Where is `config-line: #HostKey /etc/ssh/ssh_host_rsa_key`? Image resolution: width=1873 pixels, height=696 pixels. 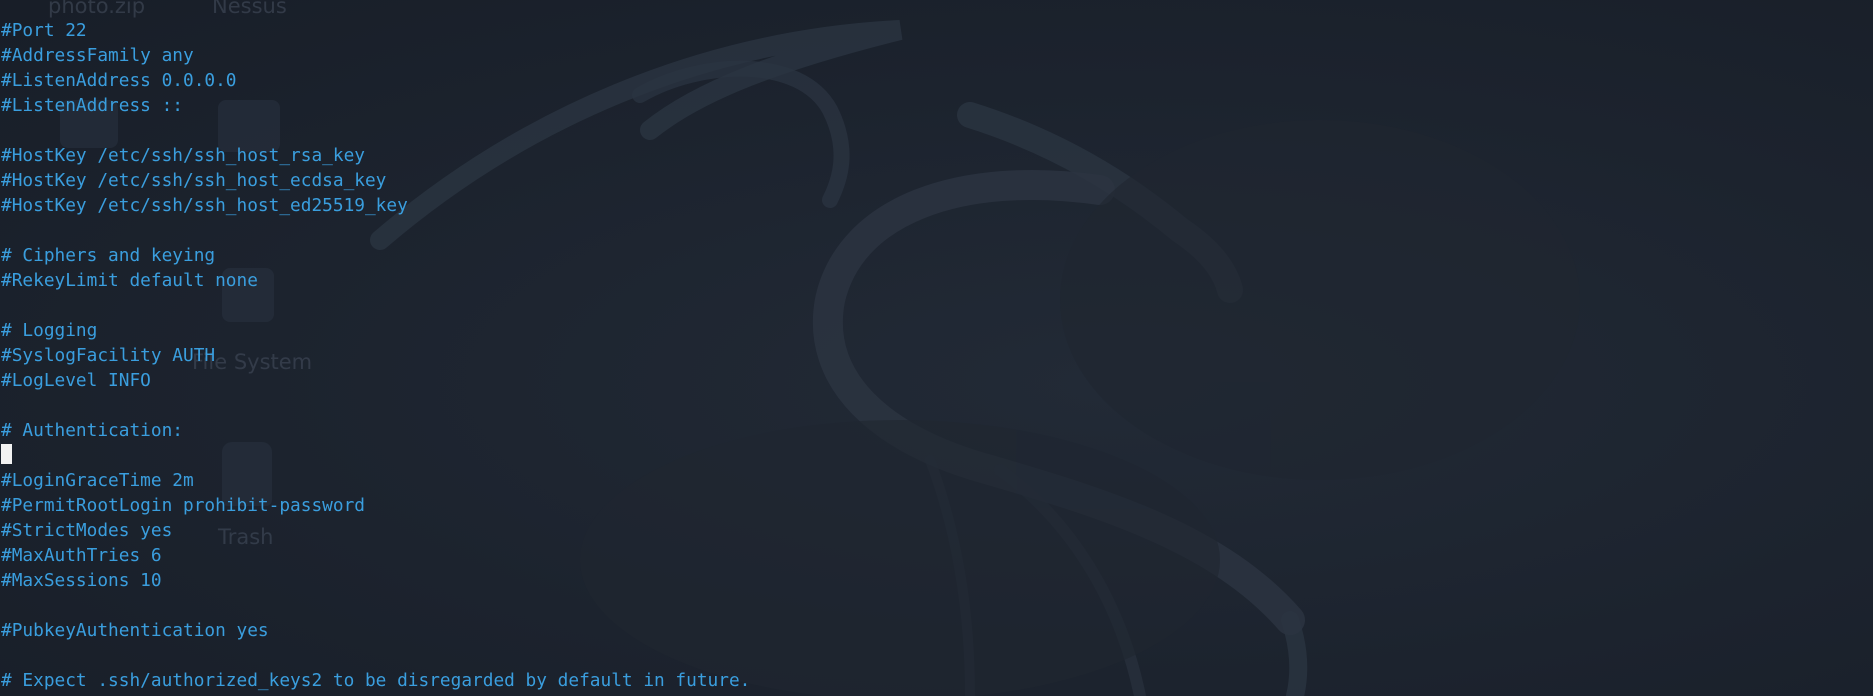 config-line: #HostKey /etc/ssh/ssh_host_rsa_key is located at coordinates (183, 155).